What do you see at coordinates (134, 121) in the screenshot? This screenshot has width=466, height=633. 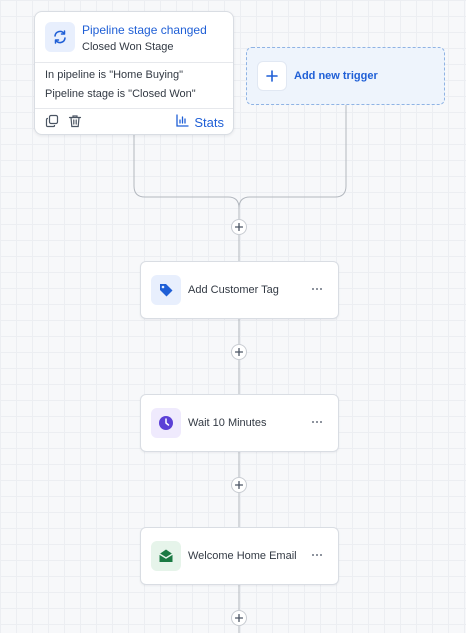 I see `trigger-footer: Stats` at bounding box center [134, 121].